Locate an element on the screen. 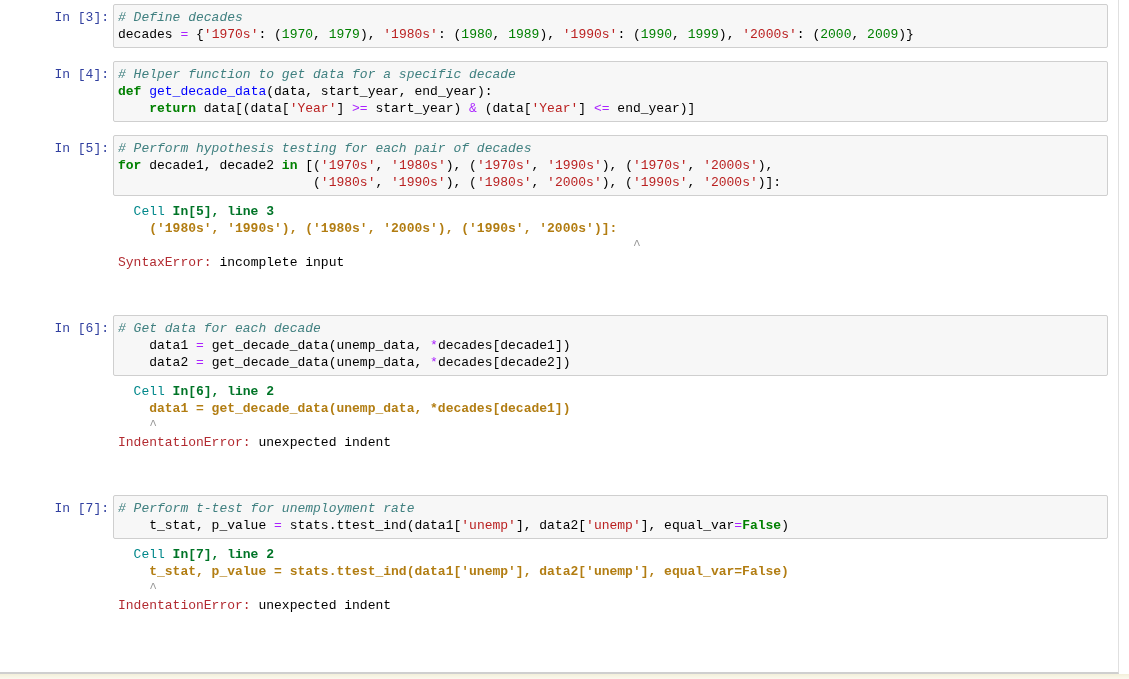 Image resolution: width=1129 pixels, height=679 pixels. code-line: t_stat, p_value = stats.ttest_ind(data1['unemp'], data2['unemp'], equal_var=False) is located at coordinates (469, 525).